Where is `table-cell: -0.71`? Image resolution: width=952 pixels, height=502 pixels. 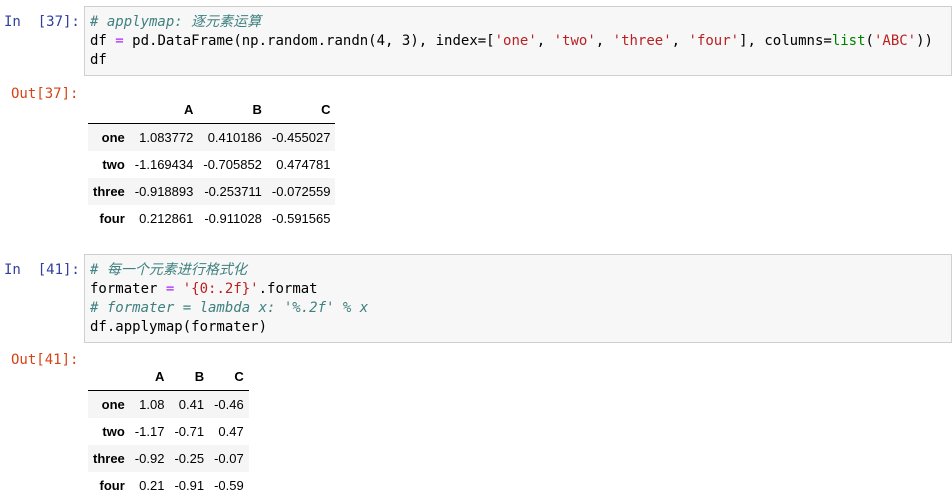 table-cell: -0.71 is located at coordinates (189, 431).